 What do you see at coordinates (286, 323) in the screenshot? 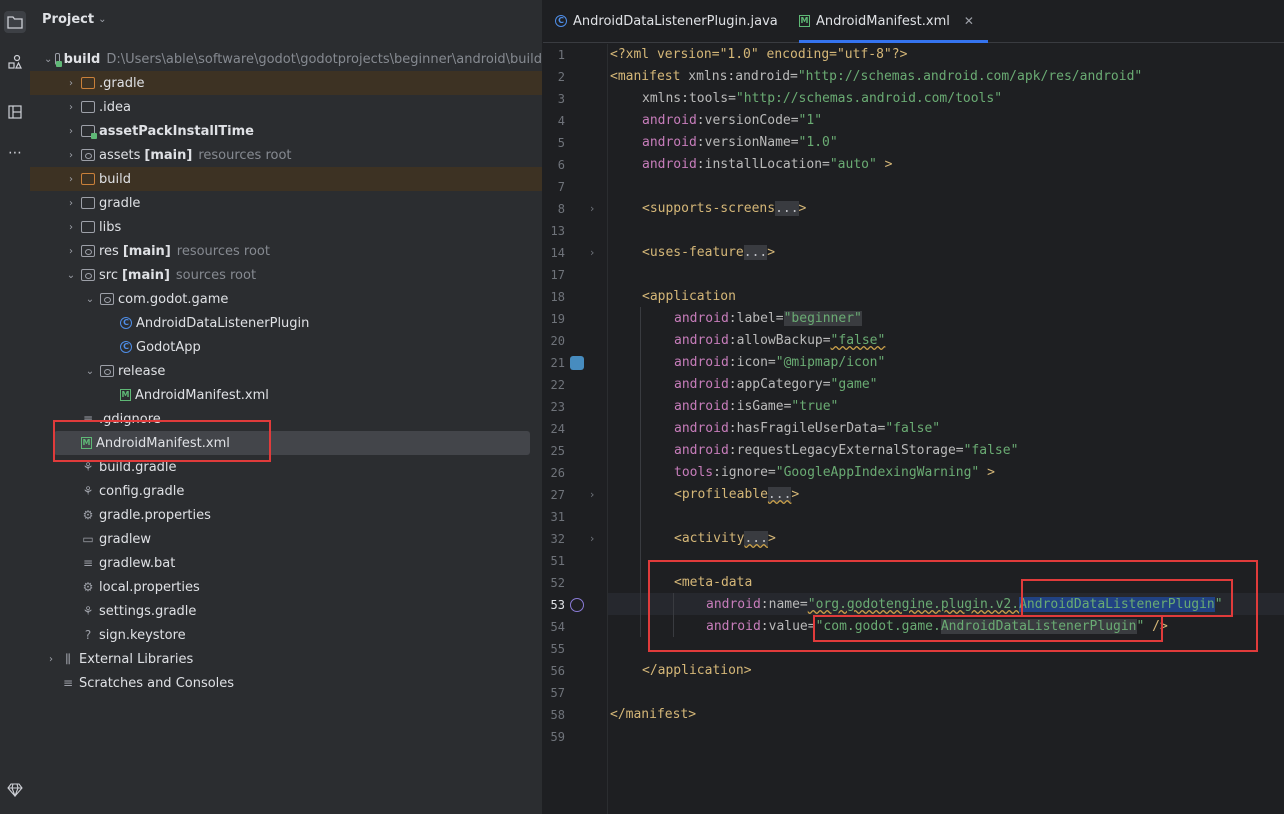
I see `tree-item-plugin-class: C AndroidDataListenerPlugin` at bounding box center [286, 323].